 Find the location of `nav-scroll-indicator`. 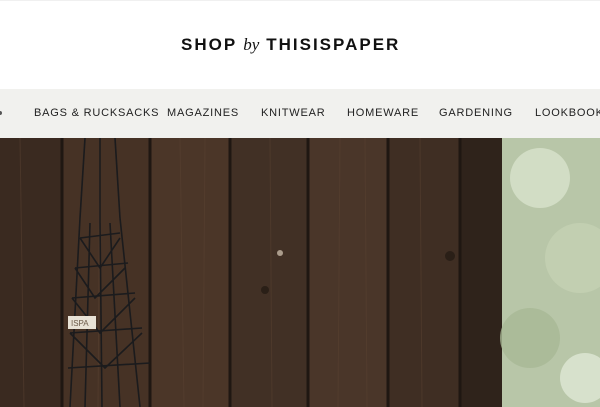

nav-scroll-indicator is located at coordinates (1, 113).